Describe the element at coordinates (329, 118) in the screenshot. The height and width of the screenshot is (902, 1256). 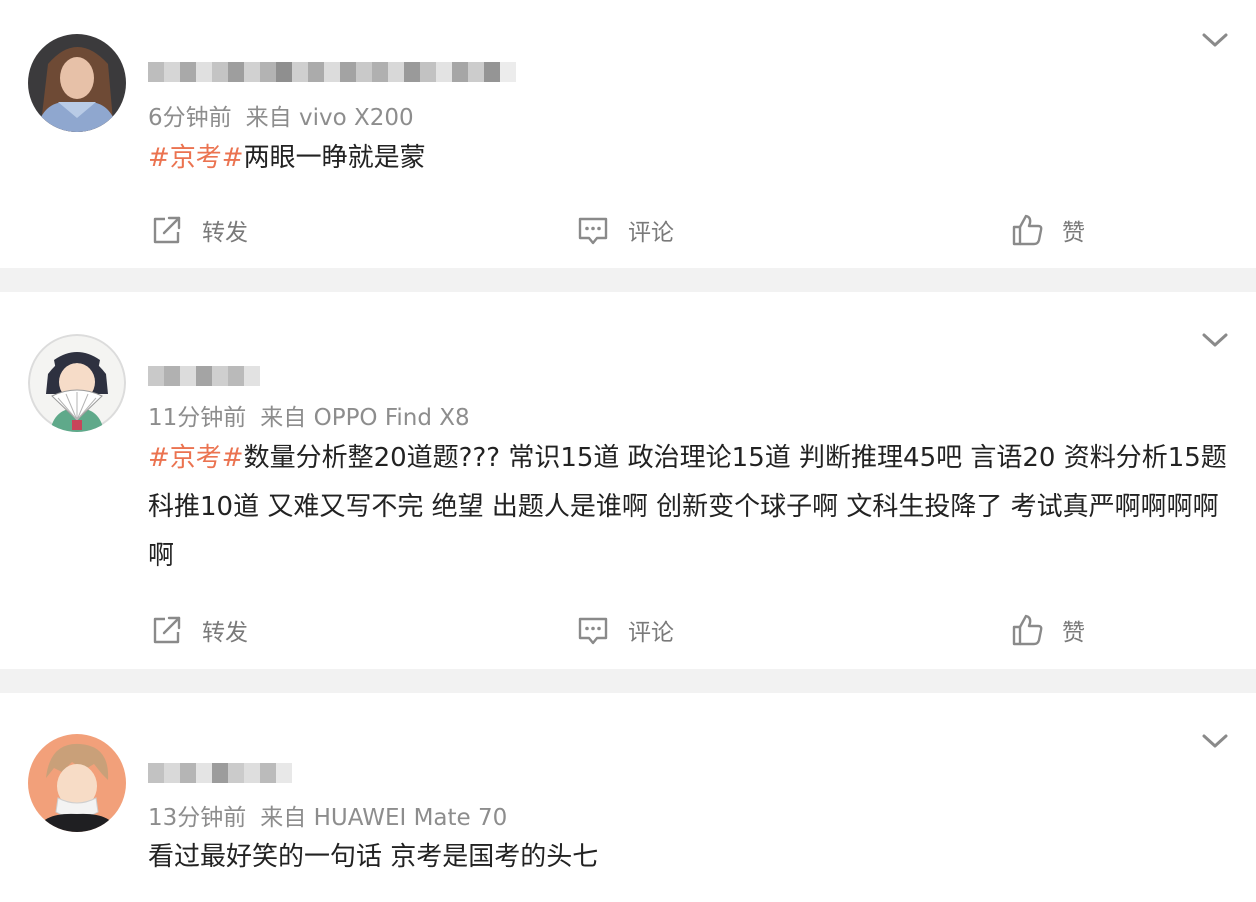
I see `post-source: 来自 vivo X200` at that location.